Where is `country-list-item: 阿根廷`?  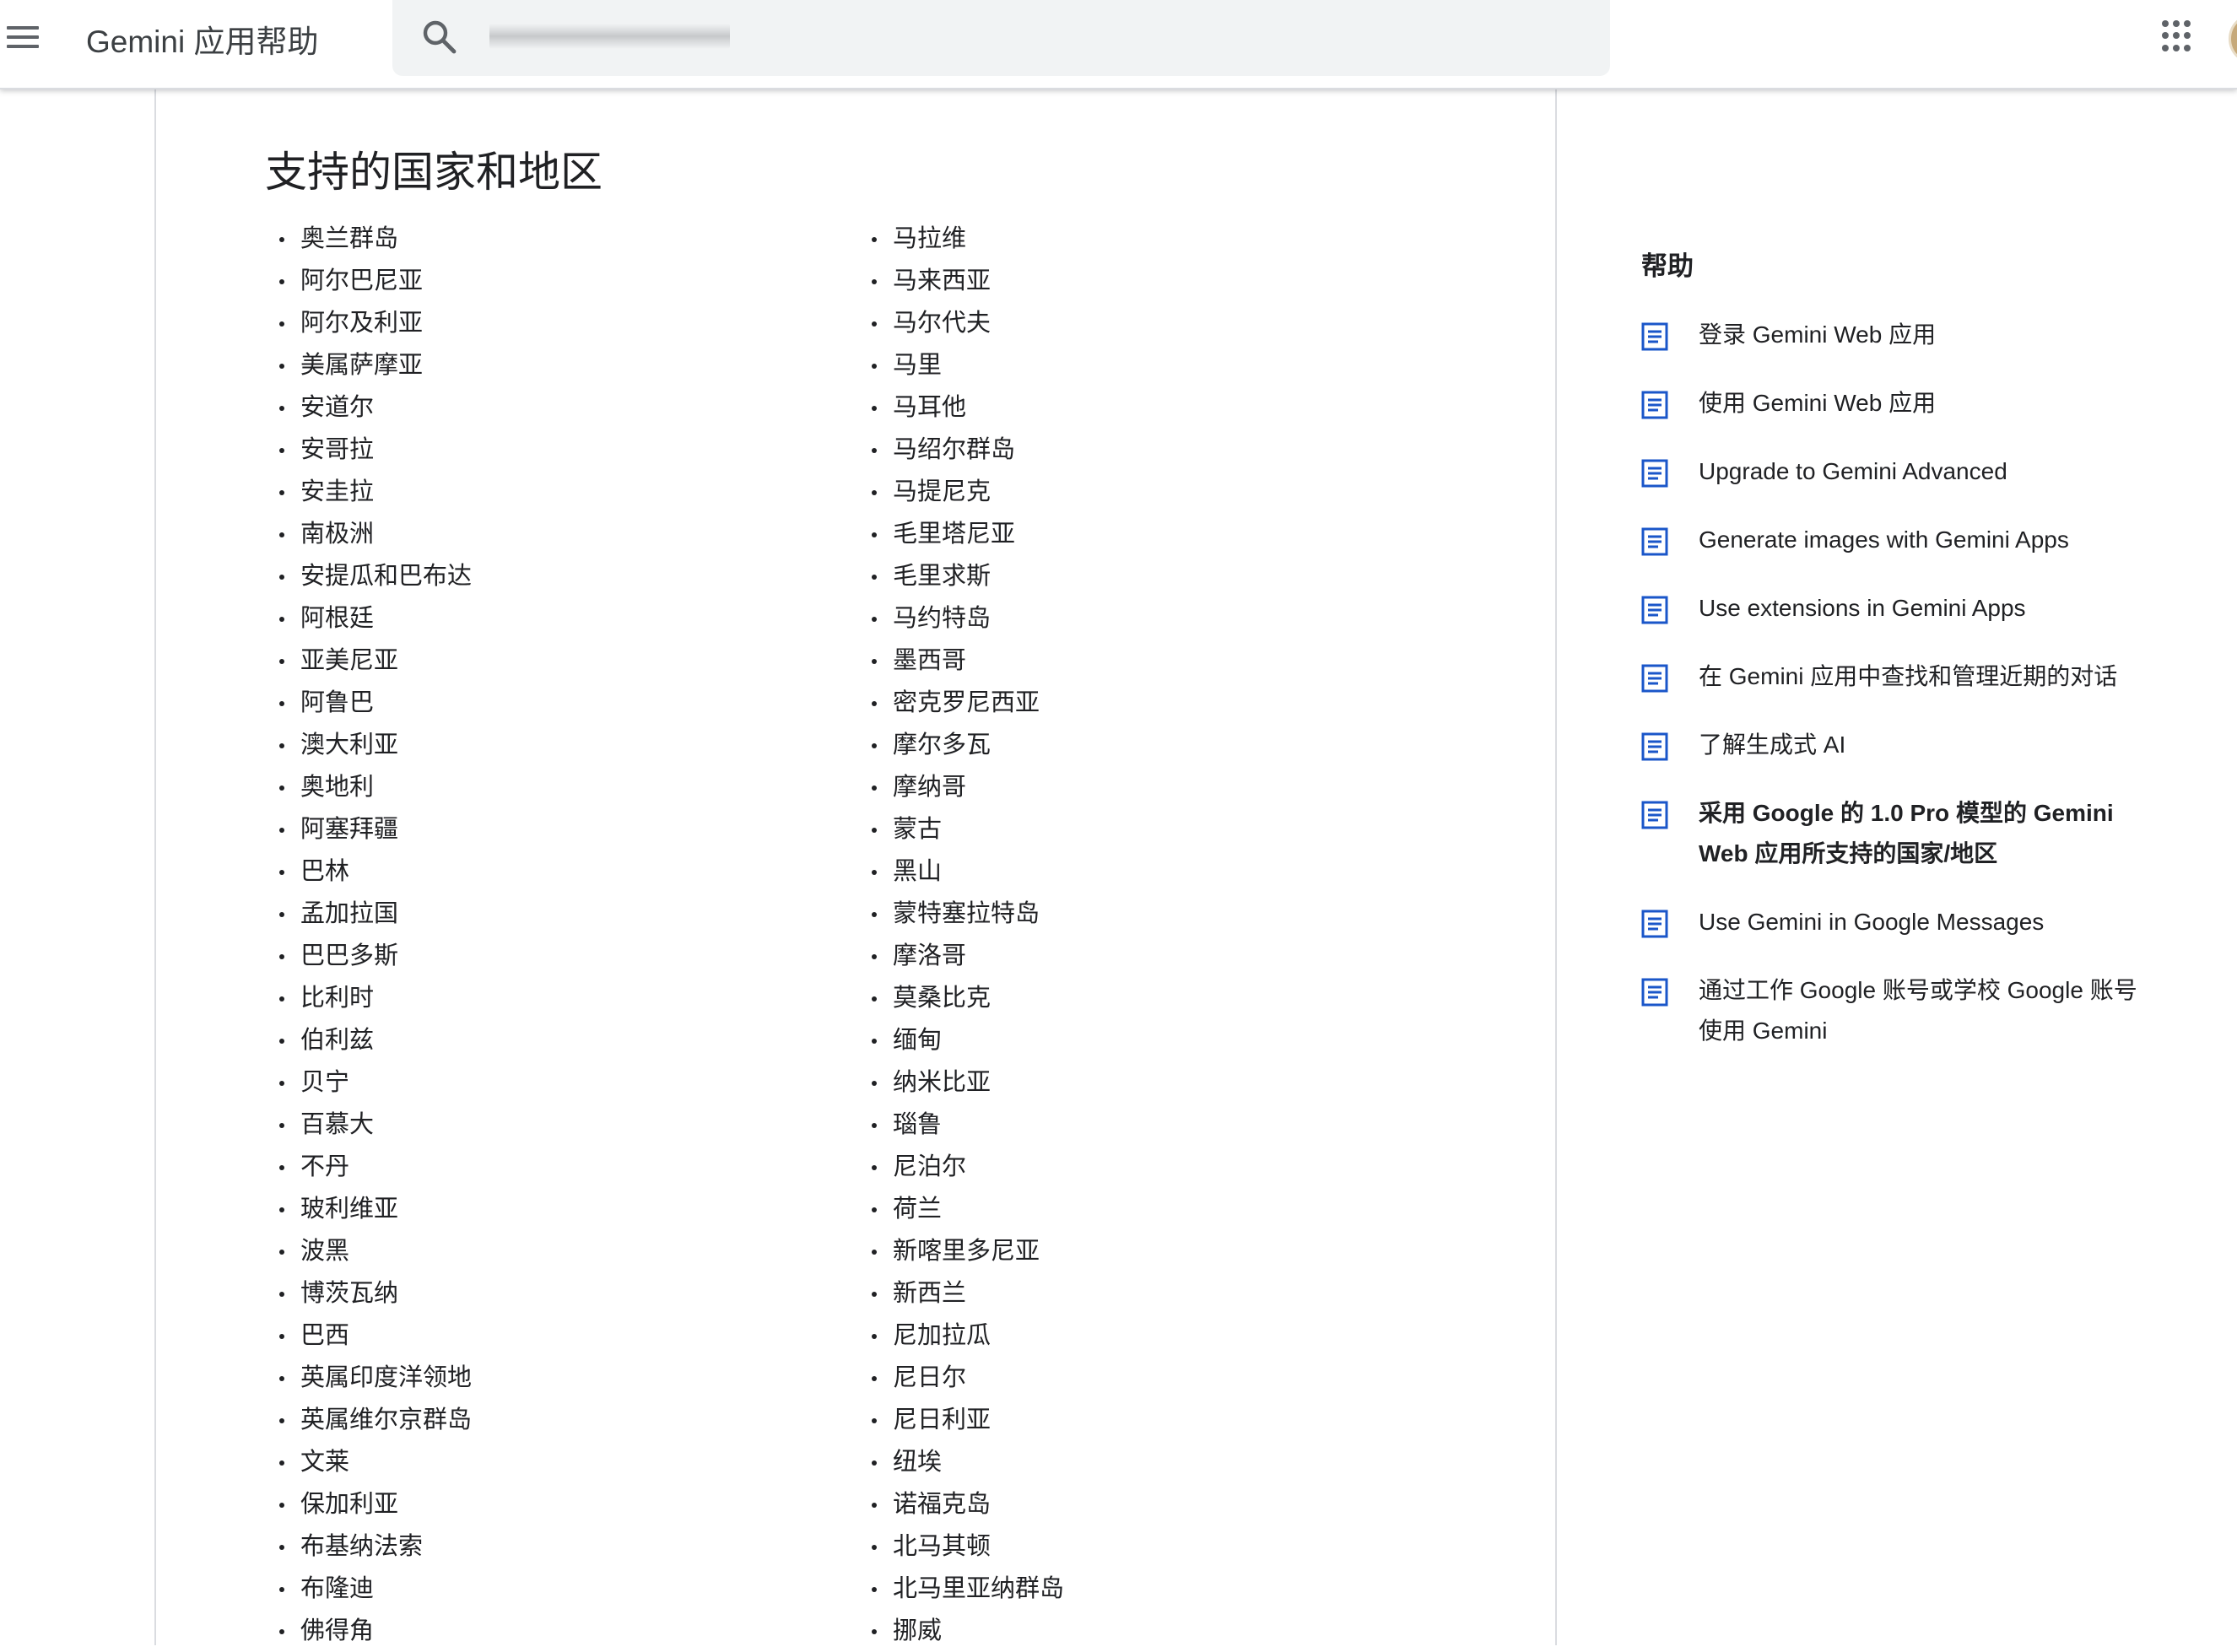
country-list-item: 阿根廷 is located at coordinates (375, 618).